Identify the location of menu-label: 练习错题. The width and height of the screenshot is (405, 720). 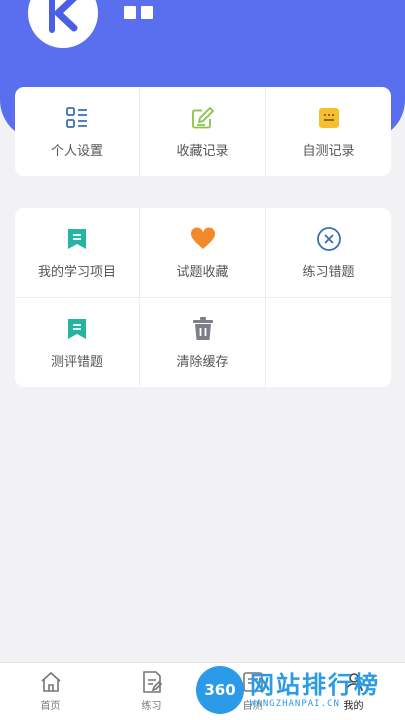
(328, 272).